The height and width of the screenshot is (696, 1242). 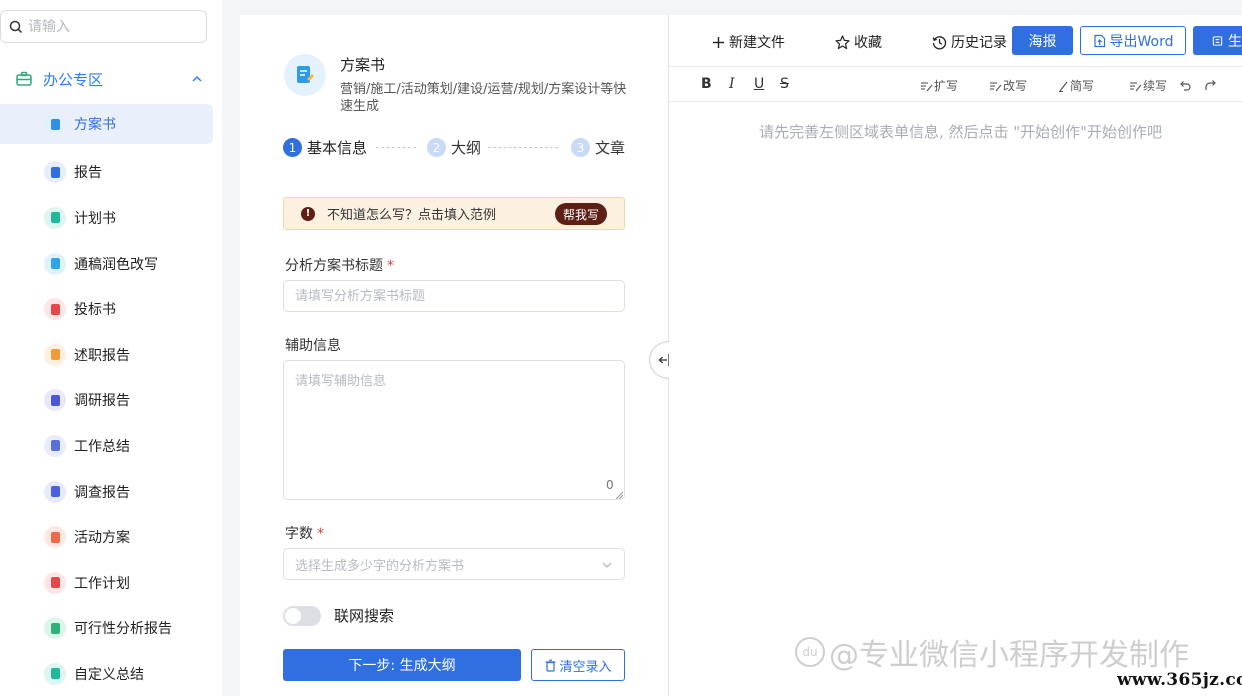 I want to click on generate-button: 生, so click(x=1217, y=40).